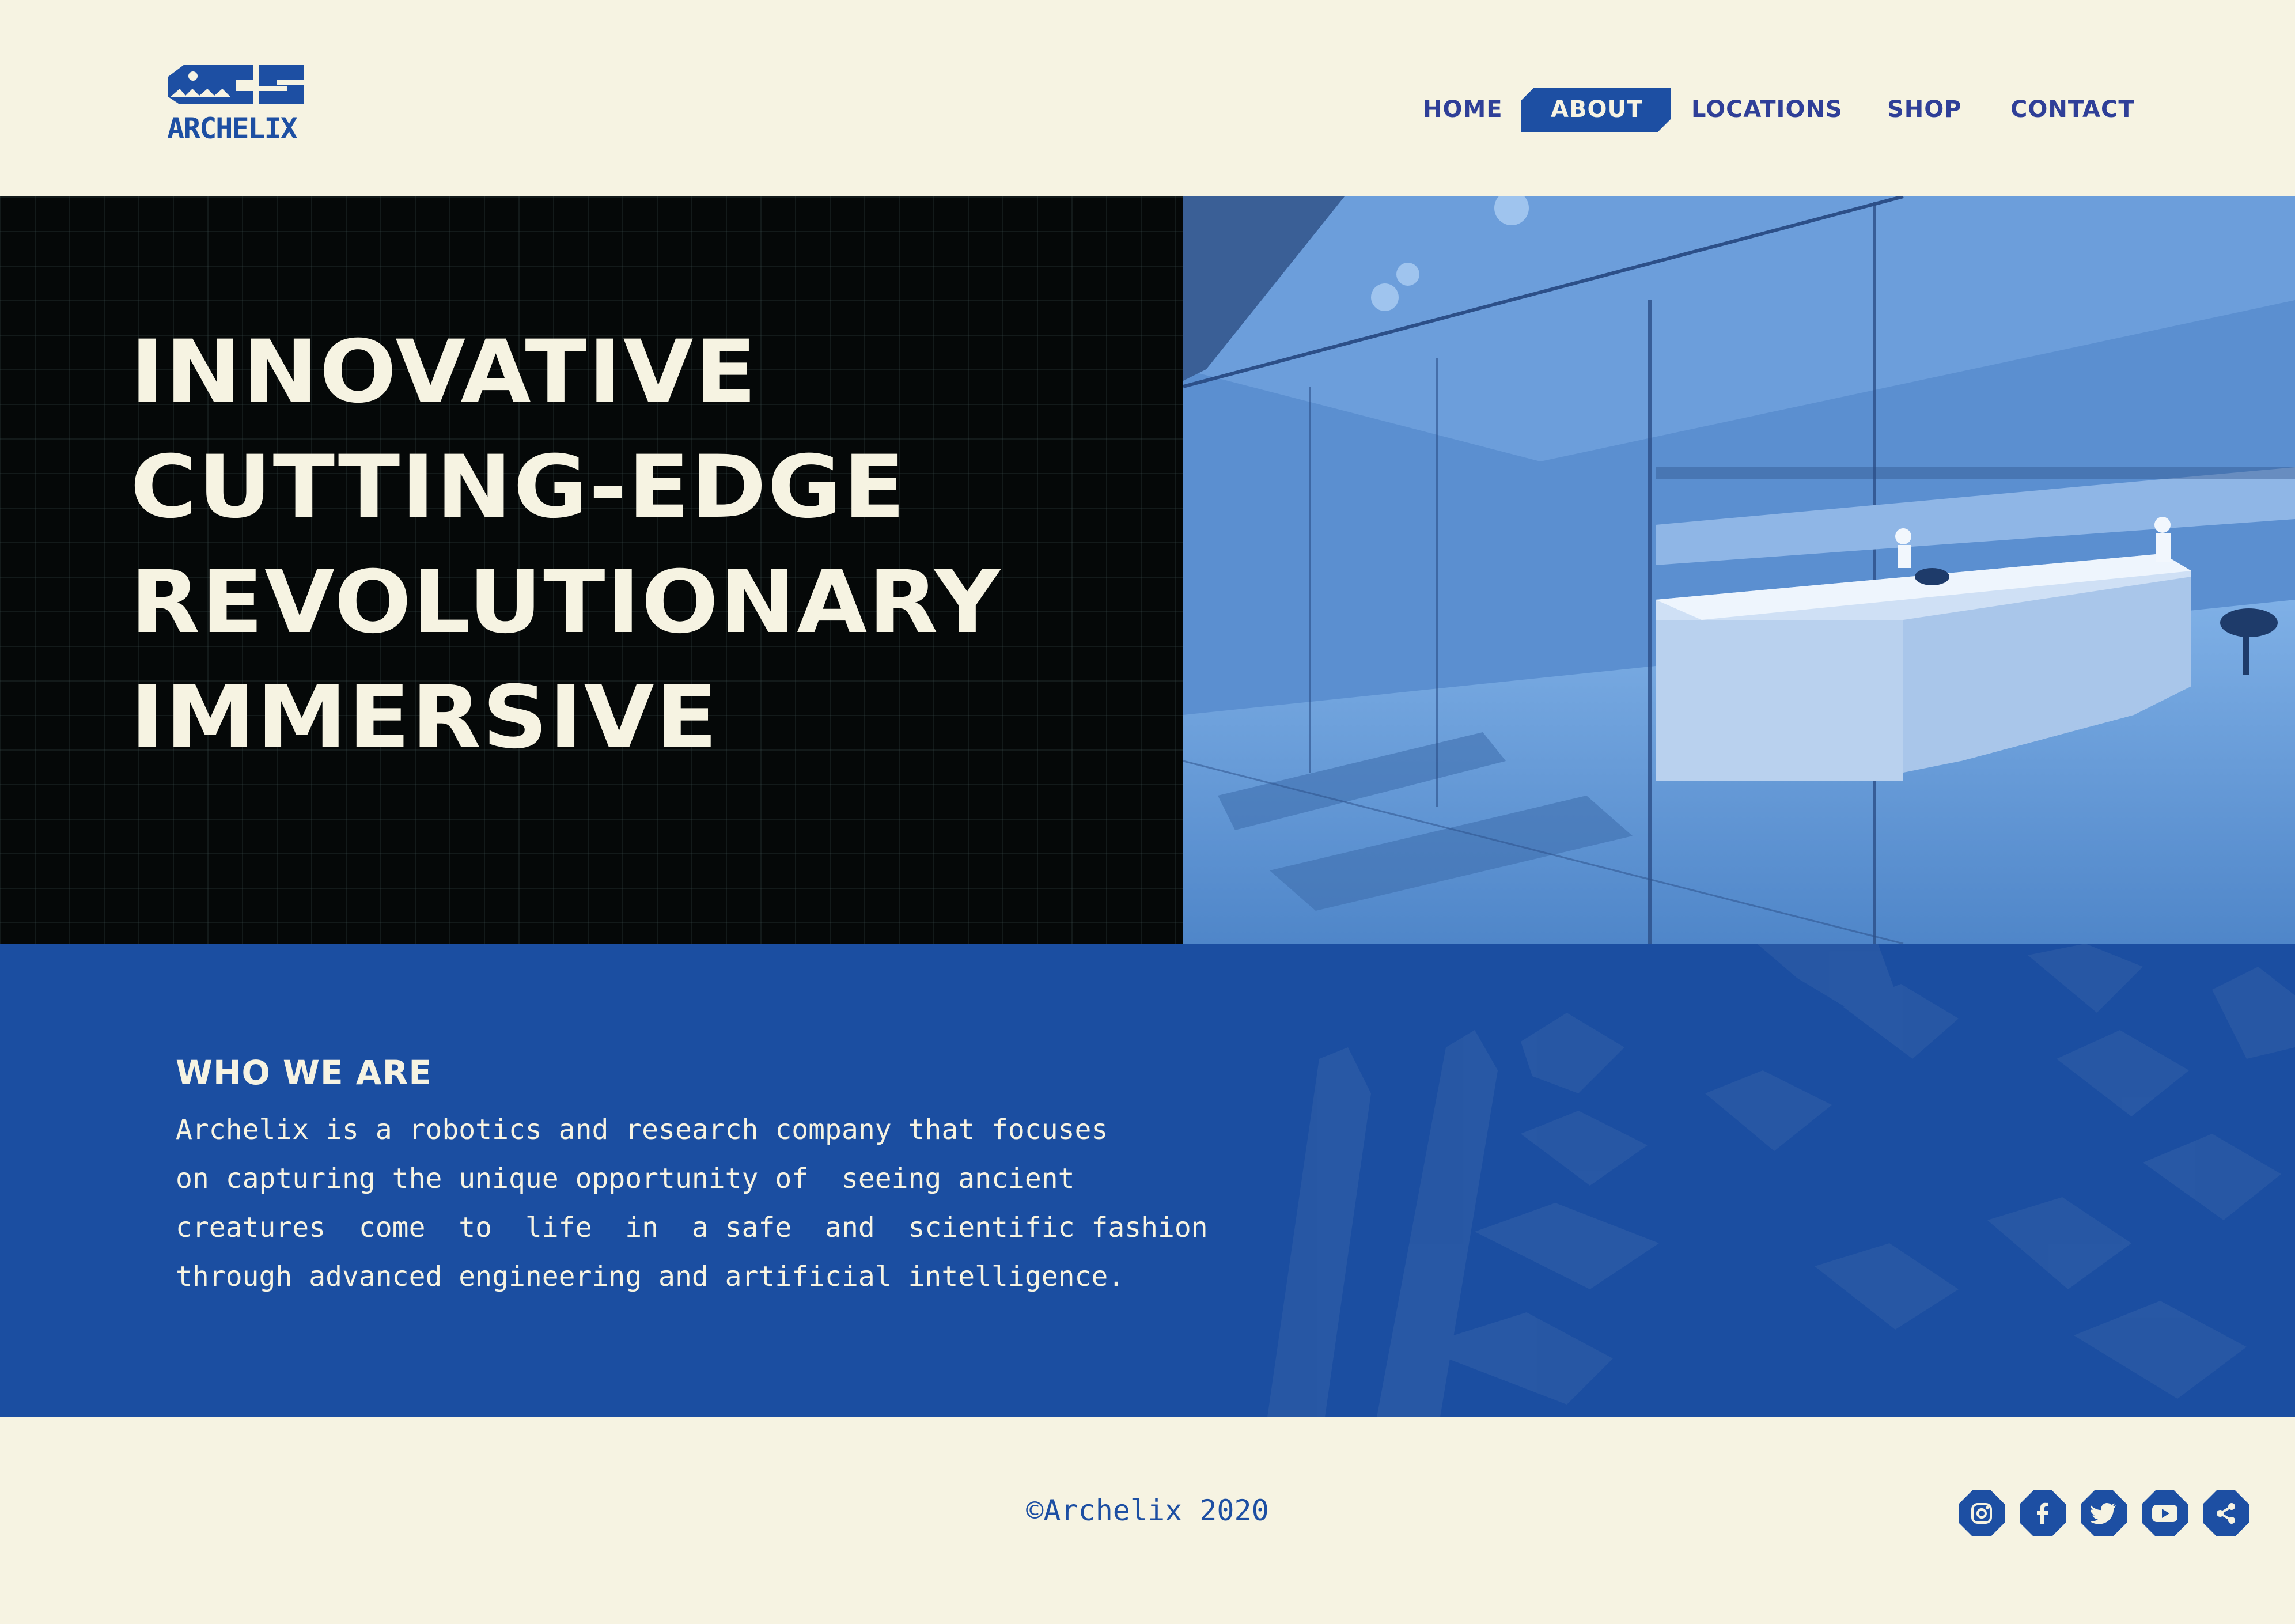 The image size is (2295, 1624). I want to click on copyright-text: ©Archelix 2020, so click(1147, 1510).